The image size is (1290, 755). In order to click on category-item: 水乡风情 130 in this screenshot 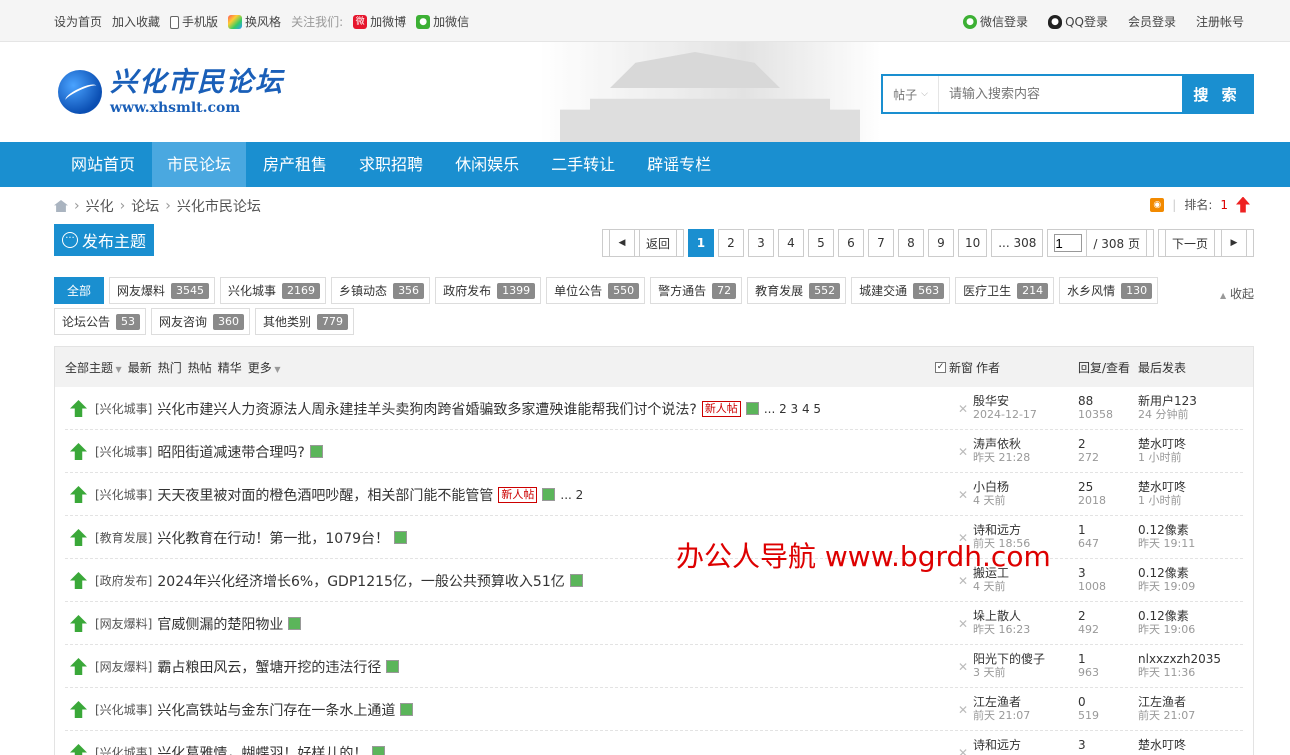, I will do `click(1109, 290)`.